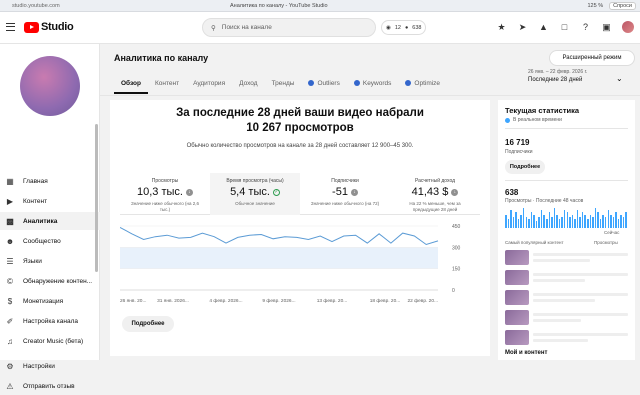 This screenshot has width=640, height=395. I want to click on sidebar-item-music: ♫ Creator Music (бета), so click(50, 341).